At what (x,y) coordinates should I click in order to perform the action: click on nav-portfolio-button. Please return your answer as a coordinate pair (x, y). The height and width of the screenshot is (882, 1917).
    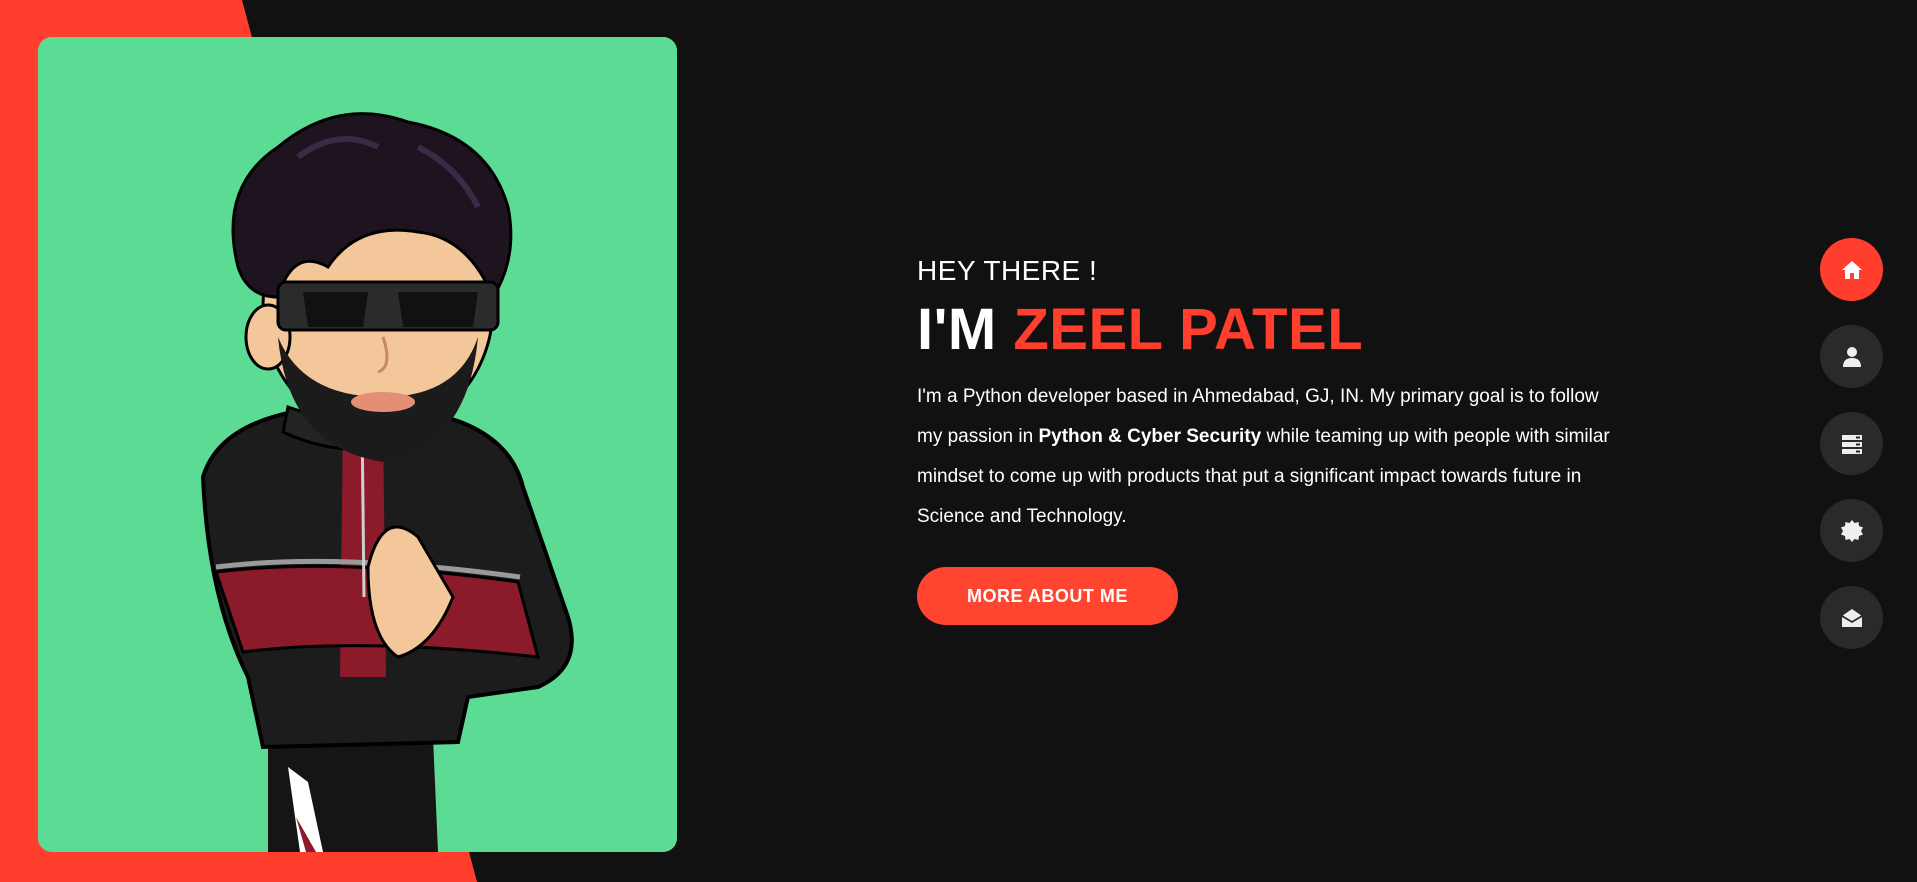
    Looking at the image, I should click on (1851, 443).